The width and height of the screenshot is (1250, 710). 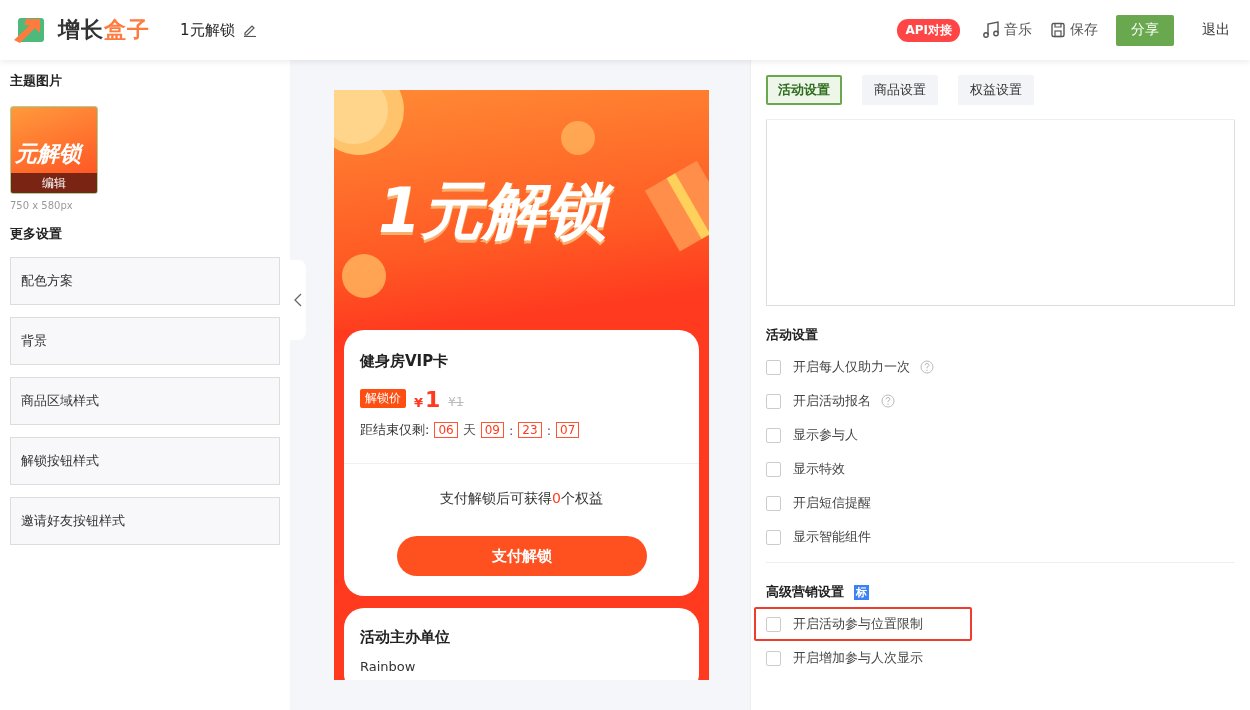 I want to click on organizer-title: 活动主办单位, so click(x=405, y=637).